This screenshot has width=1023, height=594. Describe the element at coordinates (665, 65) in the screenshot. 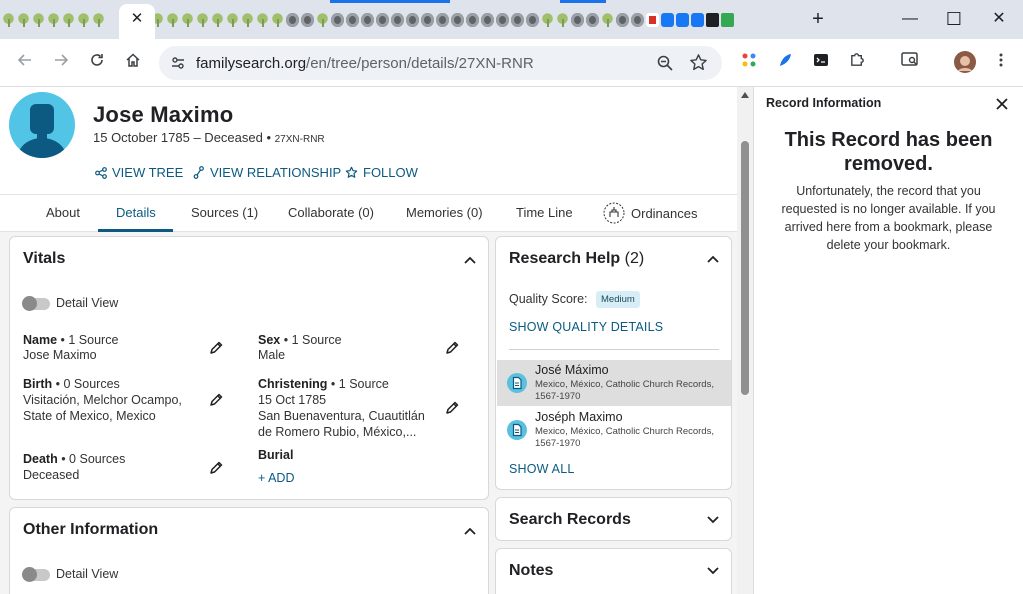

I see `zoom-icon` at that location.